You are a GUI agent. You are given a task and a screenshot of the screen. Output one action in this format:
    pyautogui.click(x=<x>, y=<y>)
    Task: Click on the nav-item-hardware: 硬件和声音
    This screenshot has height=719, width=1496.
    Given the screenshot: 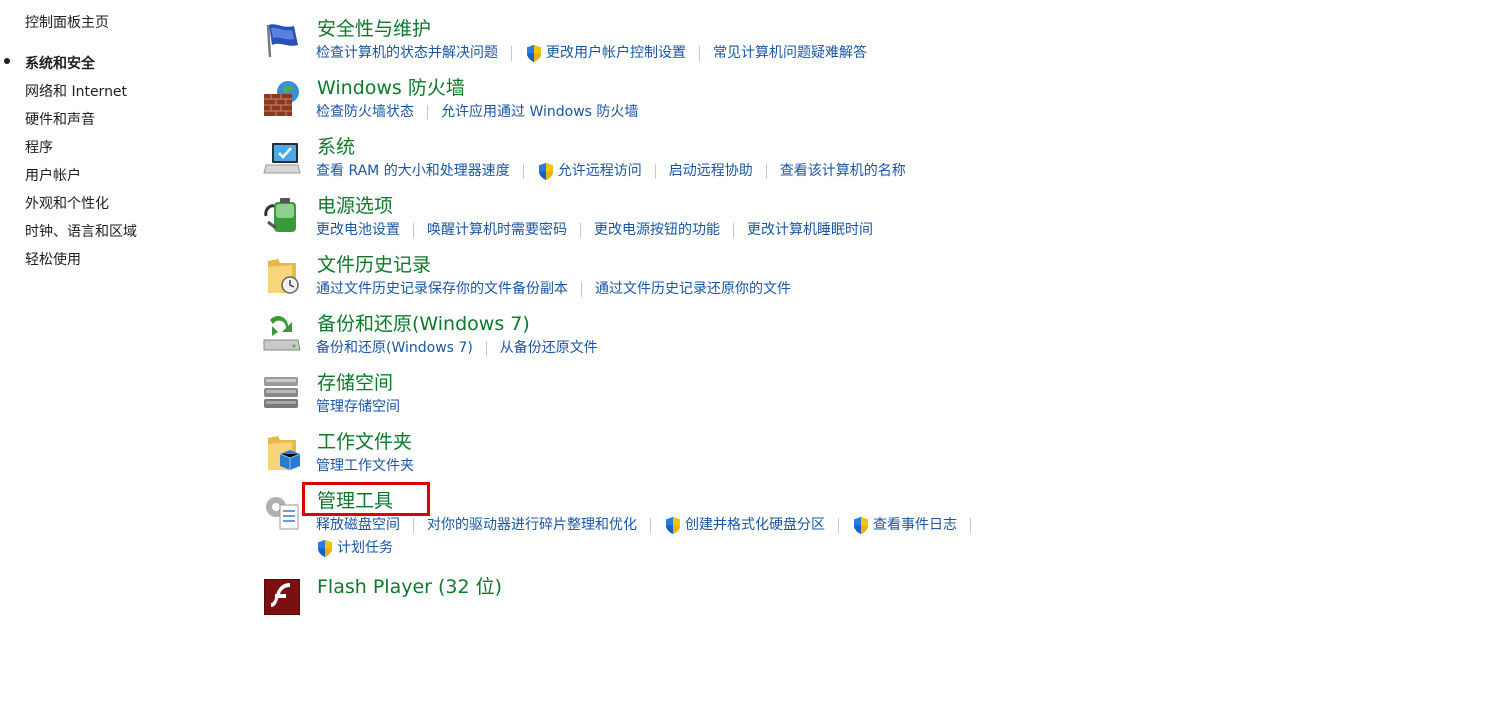 What is the action you would take?
    pyautogui.click(x=60, y=119)
    